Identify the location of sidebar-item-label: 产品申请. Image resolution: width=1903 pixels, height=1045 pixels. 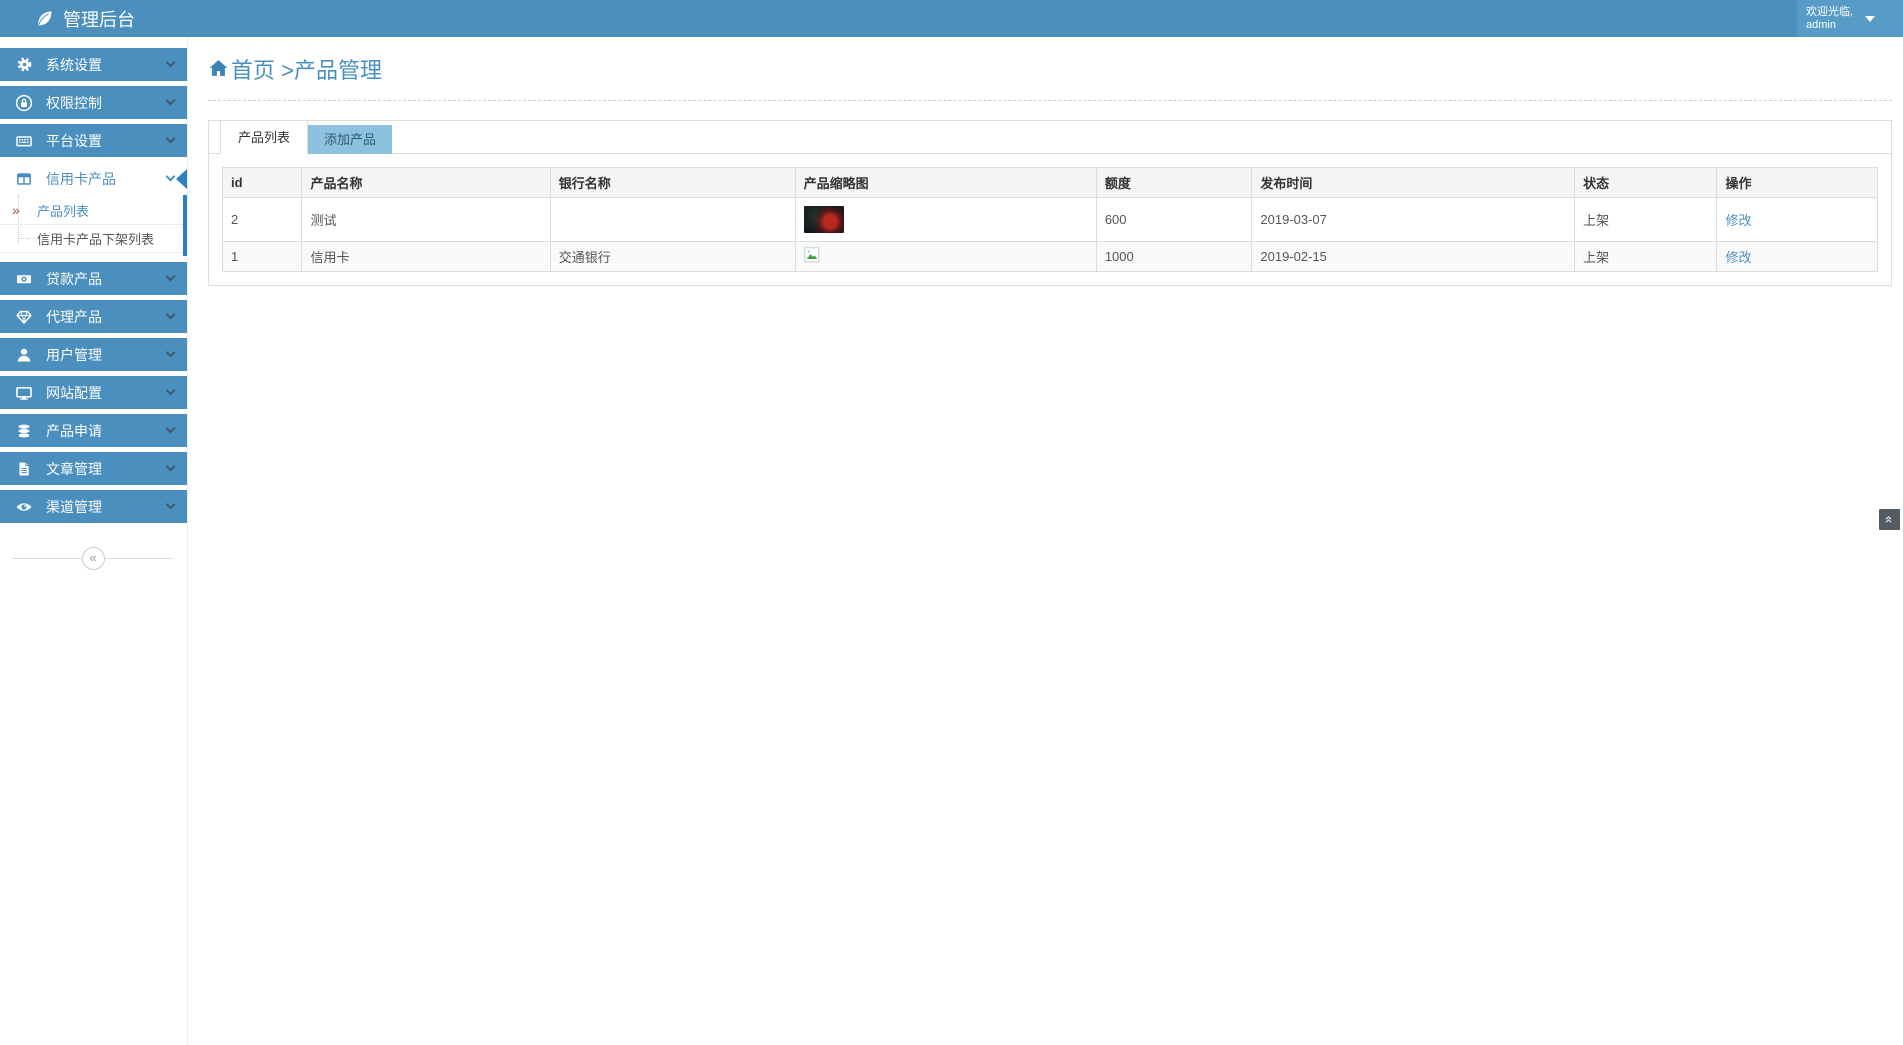
(74, 430).